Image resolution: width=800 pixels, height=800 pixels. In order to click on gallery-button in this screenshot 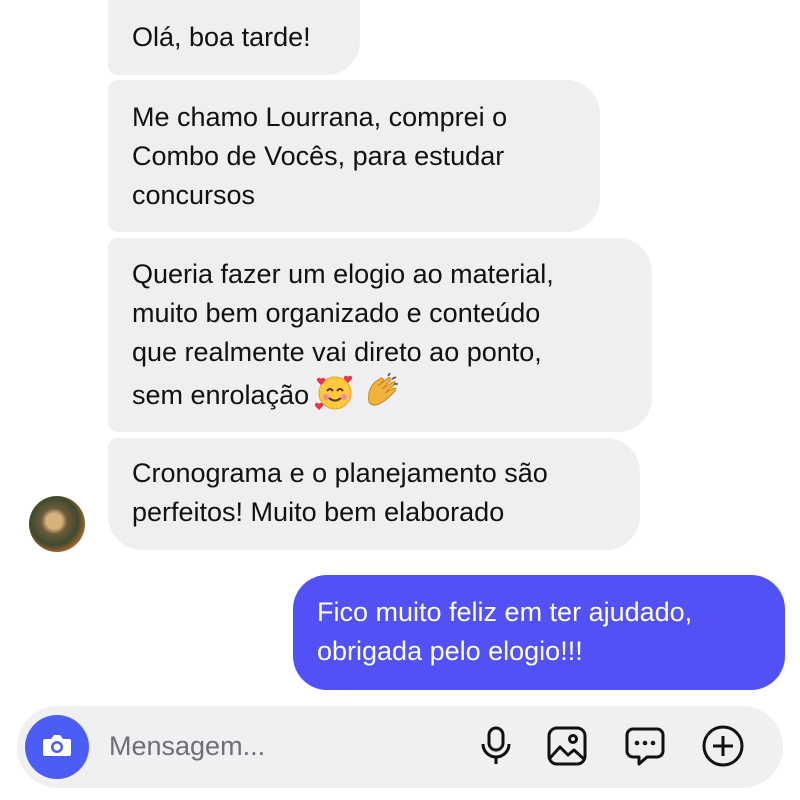, I will do `click(567, 748)`.